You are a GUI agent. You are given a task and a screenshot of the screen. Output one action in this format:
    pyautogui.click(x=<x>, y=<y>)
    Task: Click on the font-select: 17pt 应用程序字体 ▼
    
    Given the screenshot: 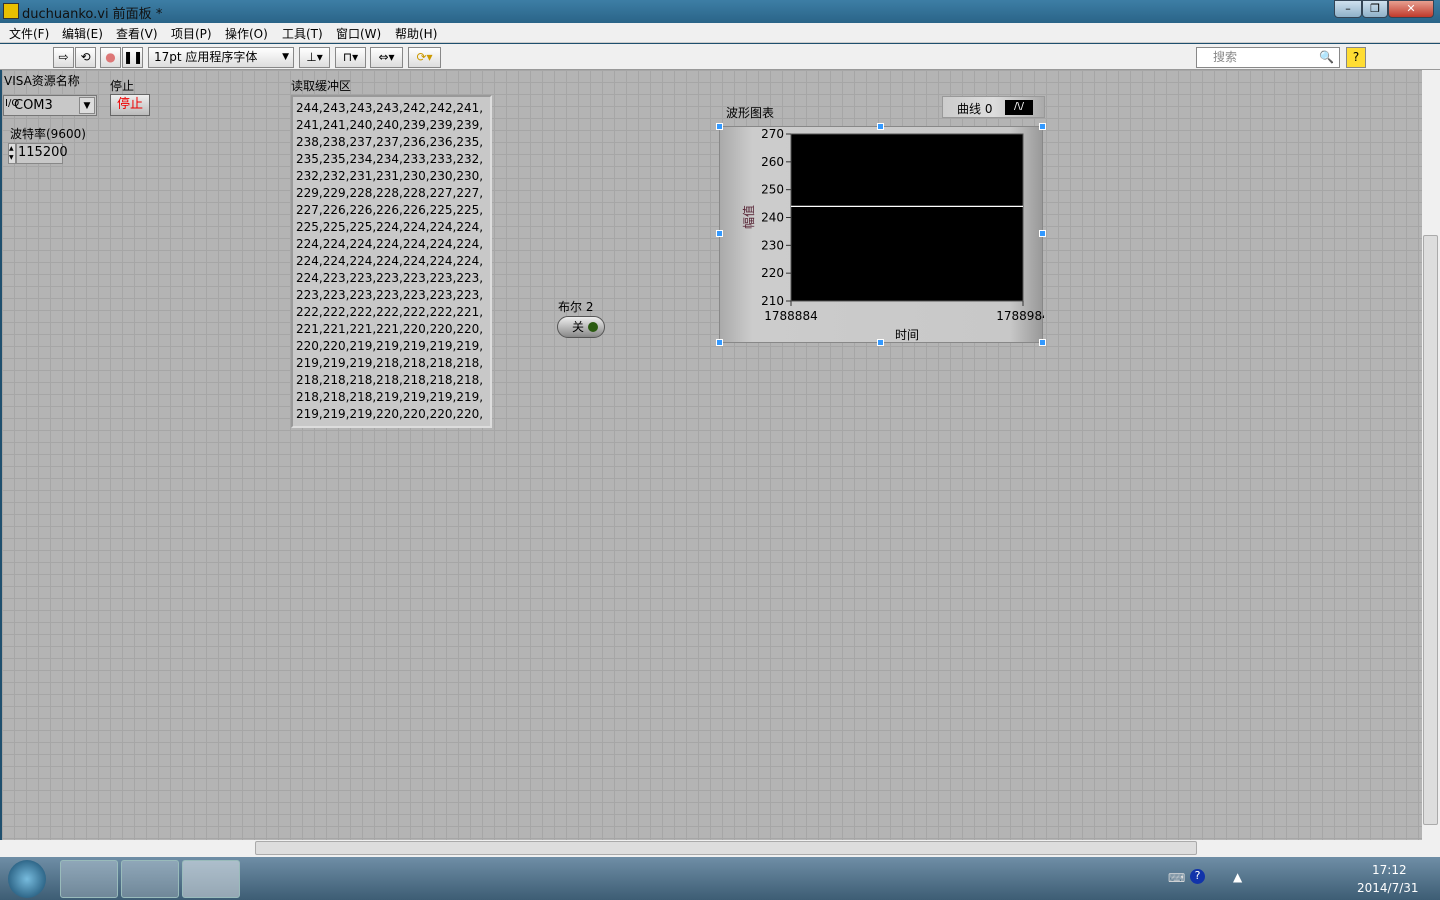 What is the action you would take?
    pyautogui.click(x=221, y=57)
    